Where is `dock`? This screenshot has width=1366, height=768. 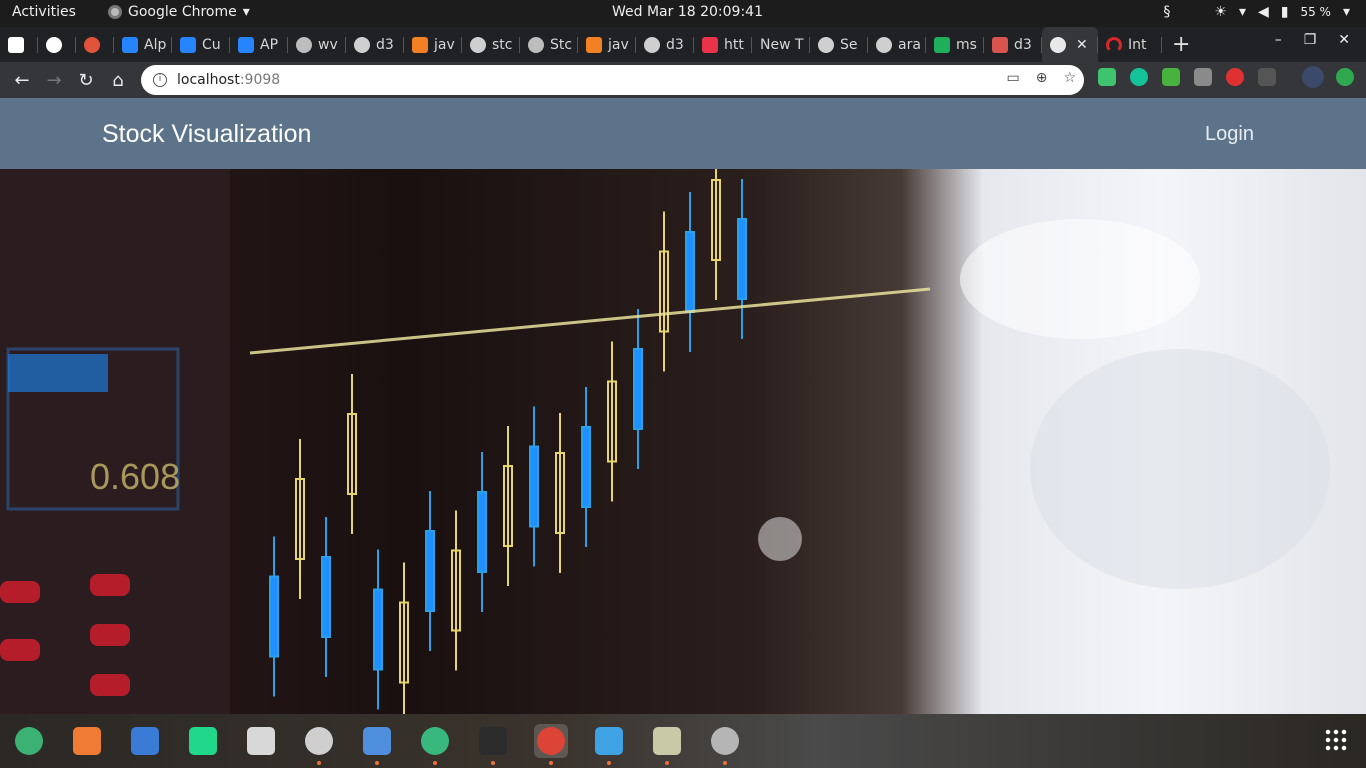 dock is located at coordinates (683, 741).